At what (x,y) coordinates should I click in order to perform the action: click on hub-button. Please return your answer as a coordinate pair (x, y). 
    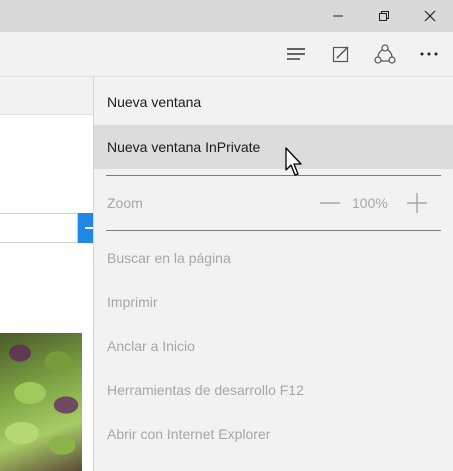
    Looking at the image, I should click on (296, 54).